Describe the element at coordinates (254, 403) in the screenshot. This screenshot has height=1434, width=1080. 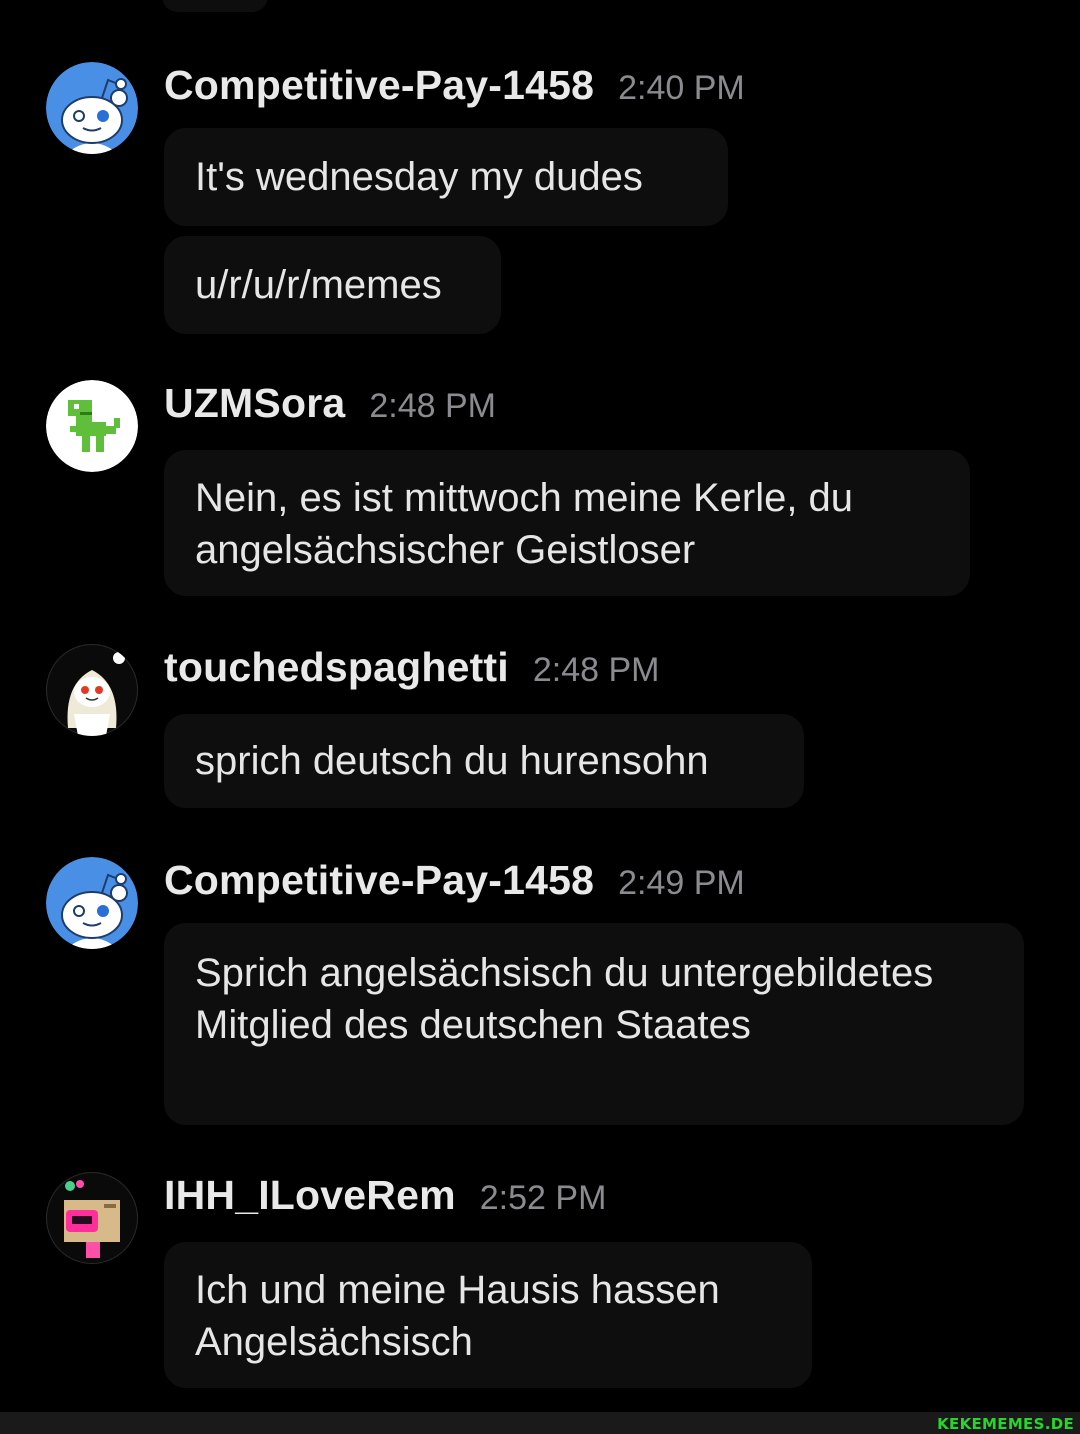
I see `username: UZMSora` at that location.